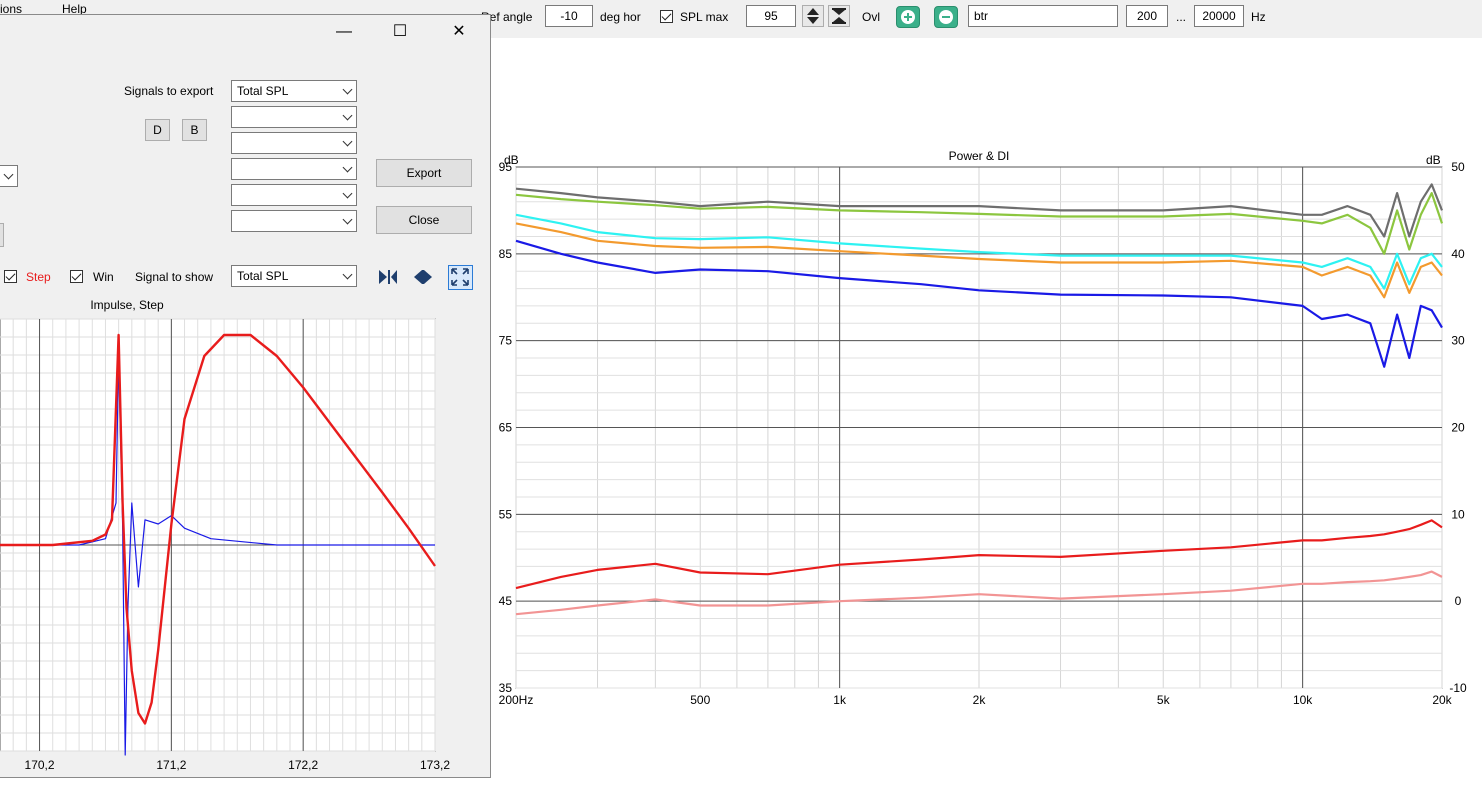 The width and height of the screenshot is (1482, 788). What do you see at coordinates (979, 156) in the screenshot?
I see `chart-title: Power & DI` at bounding box center [979, 156].